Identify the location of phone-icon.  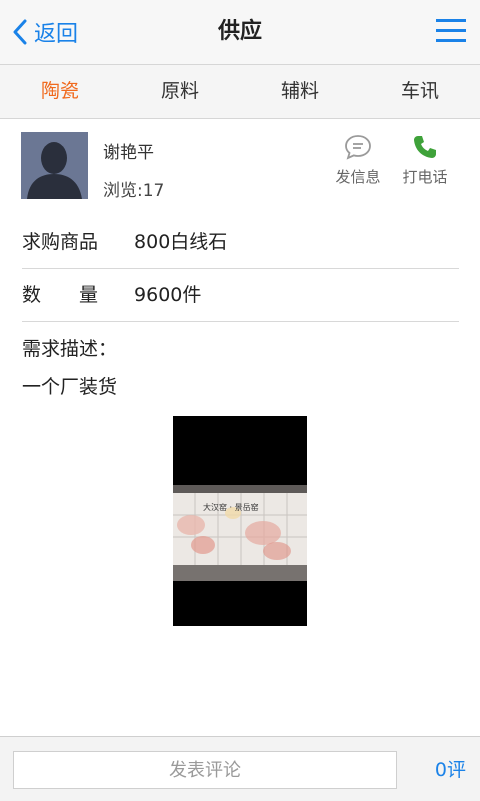
(425, 147).